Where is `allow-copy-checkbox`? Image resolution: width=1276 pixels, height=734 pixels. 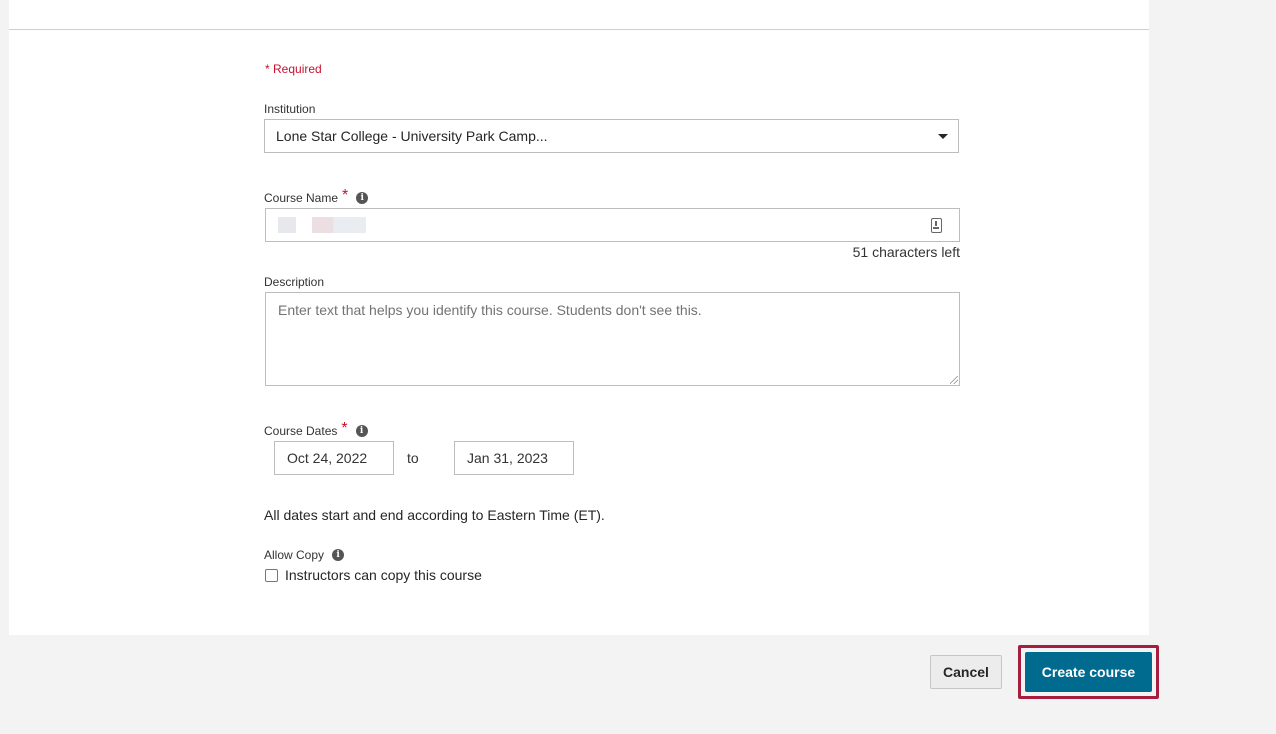 allow-copy-checkbox is located at coordinates (271, 575).